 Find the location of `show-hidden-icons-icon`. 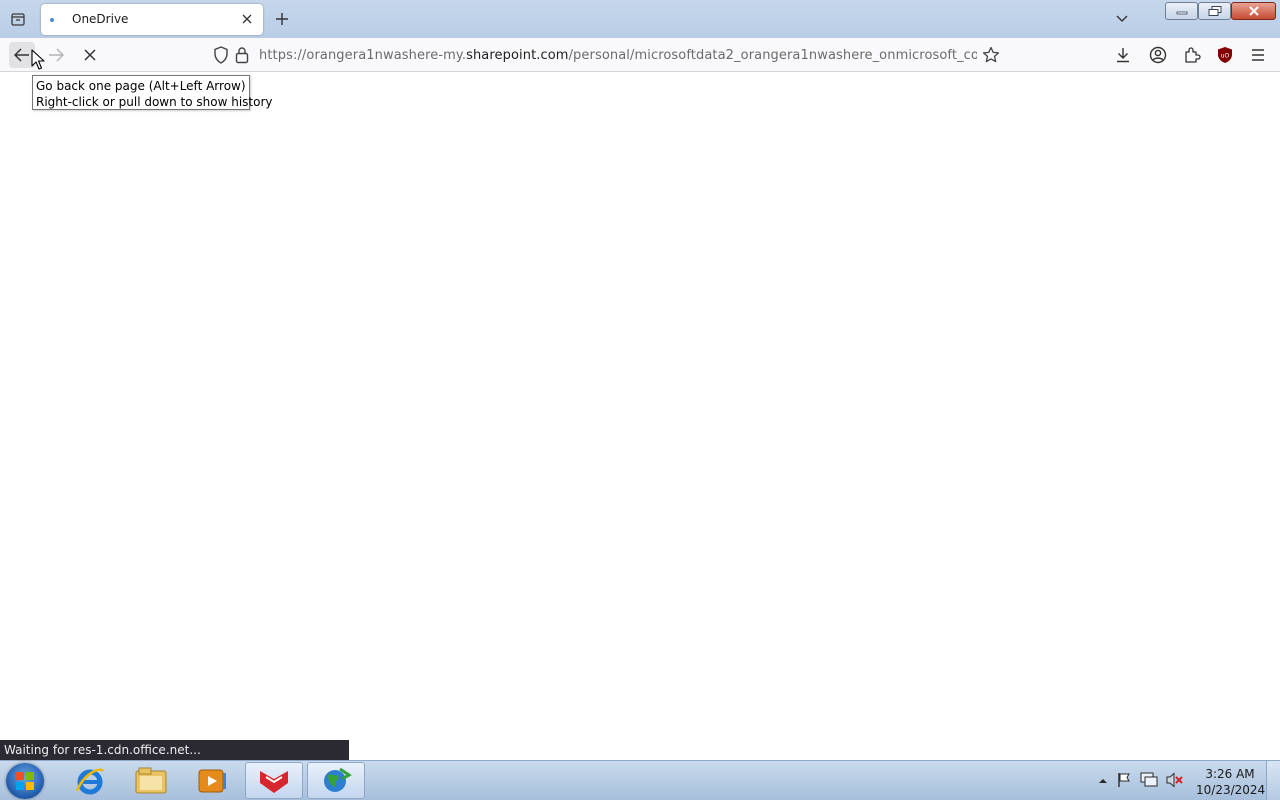

show-hidden-icons-icon is located at coordinates (1103, 781).